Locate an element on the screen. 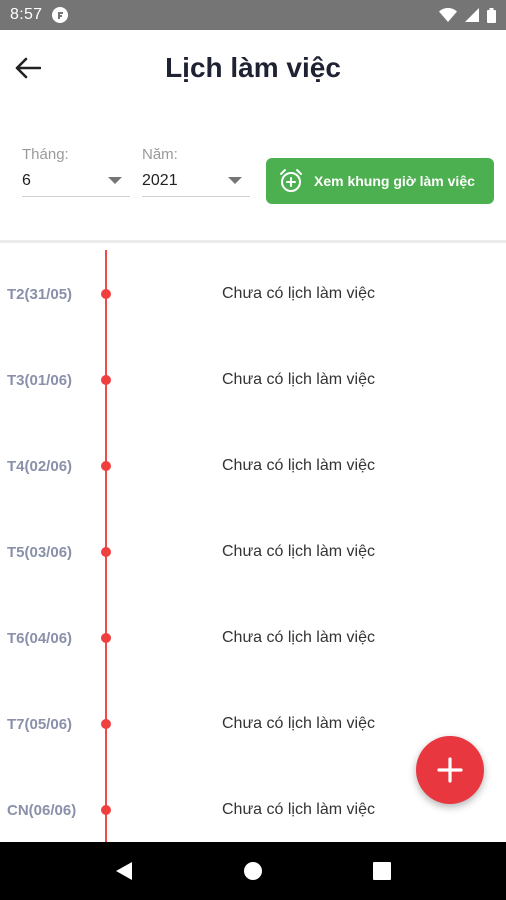 The height and width of the screenshot is (900, 506). schedule-row: T2(31/05) Chưa có lịch làm việc is located at coordinates (253, 294).